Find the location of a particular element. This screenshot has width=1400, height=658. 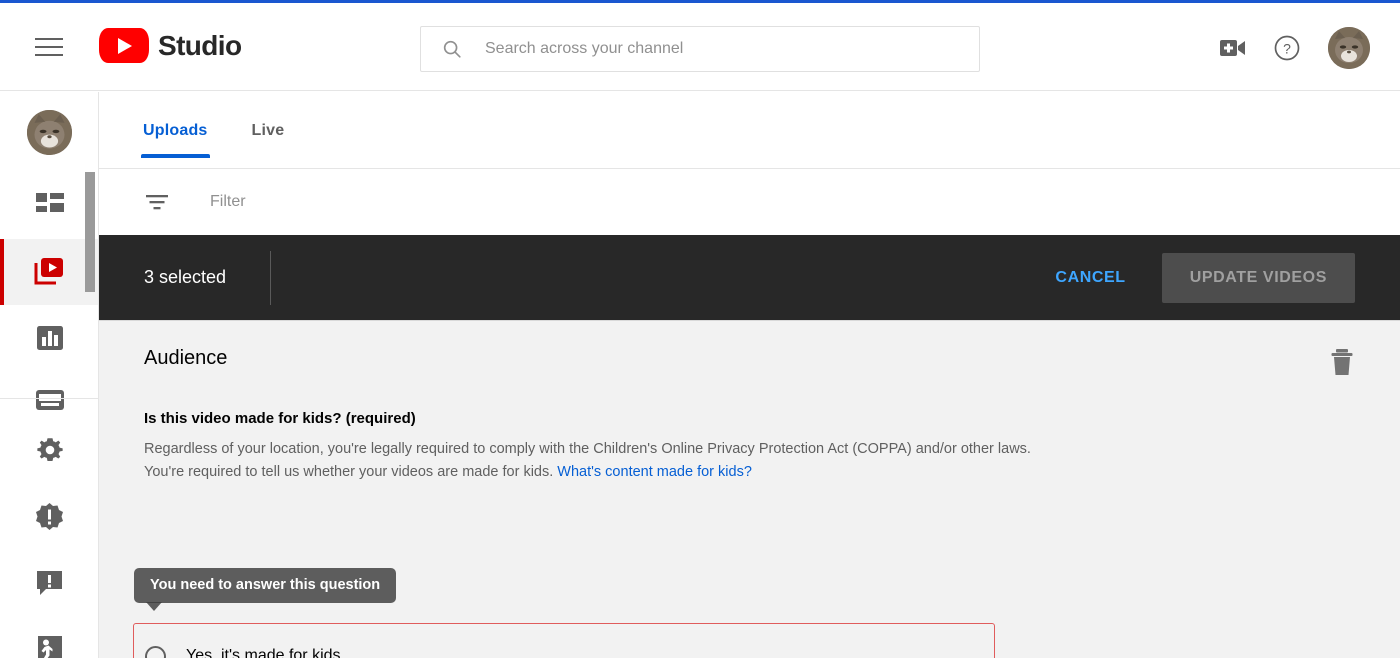

youtube-logo-icon is located at coordinates (124, 45).